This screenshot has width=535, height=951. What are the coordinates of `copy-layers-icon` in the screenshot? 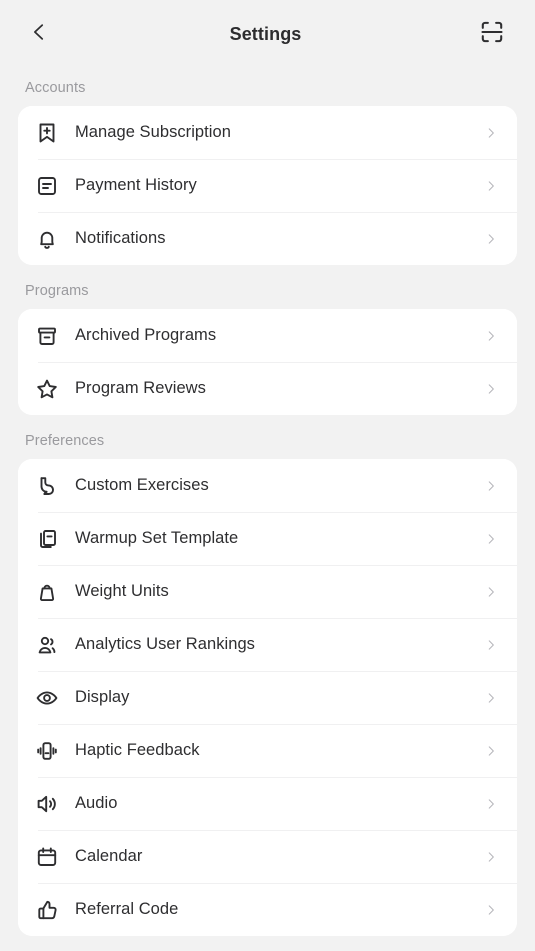 It's located at (50, 539).